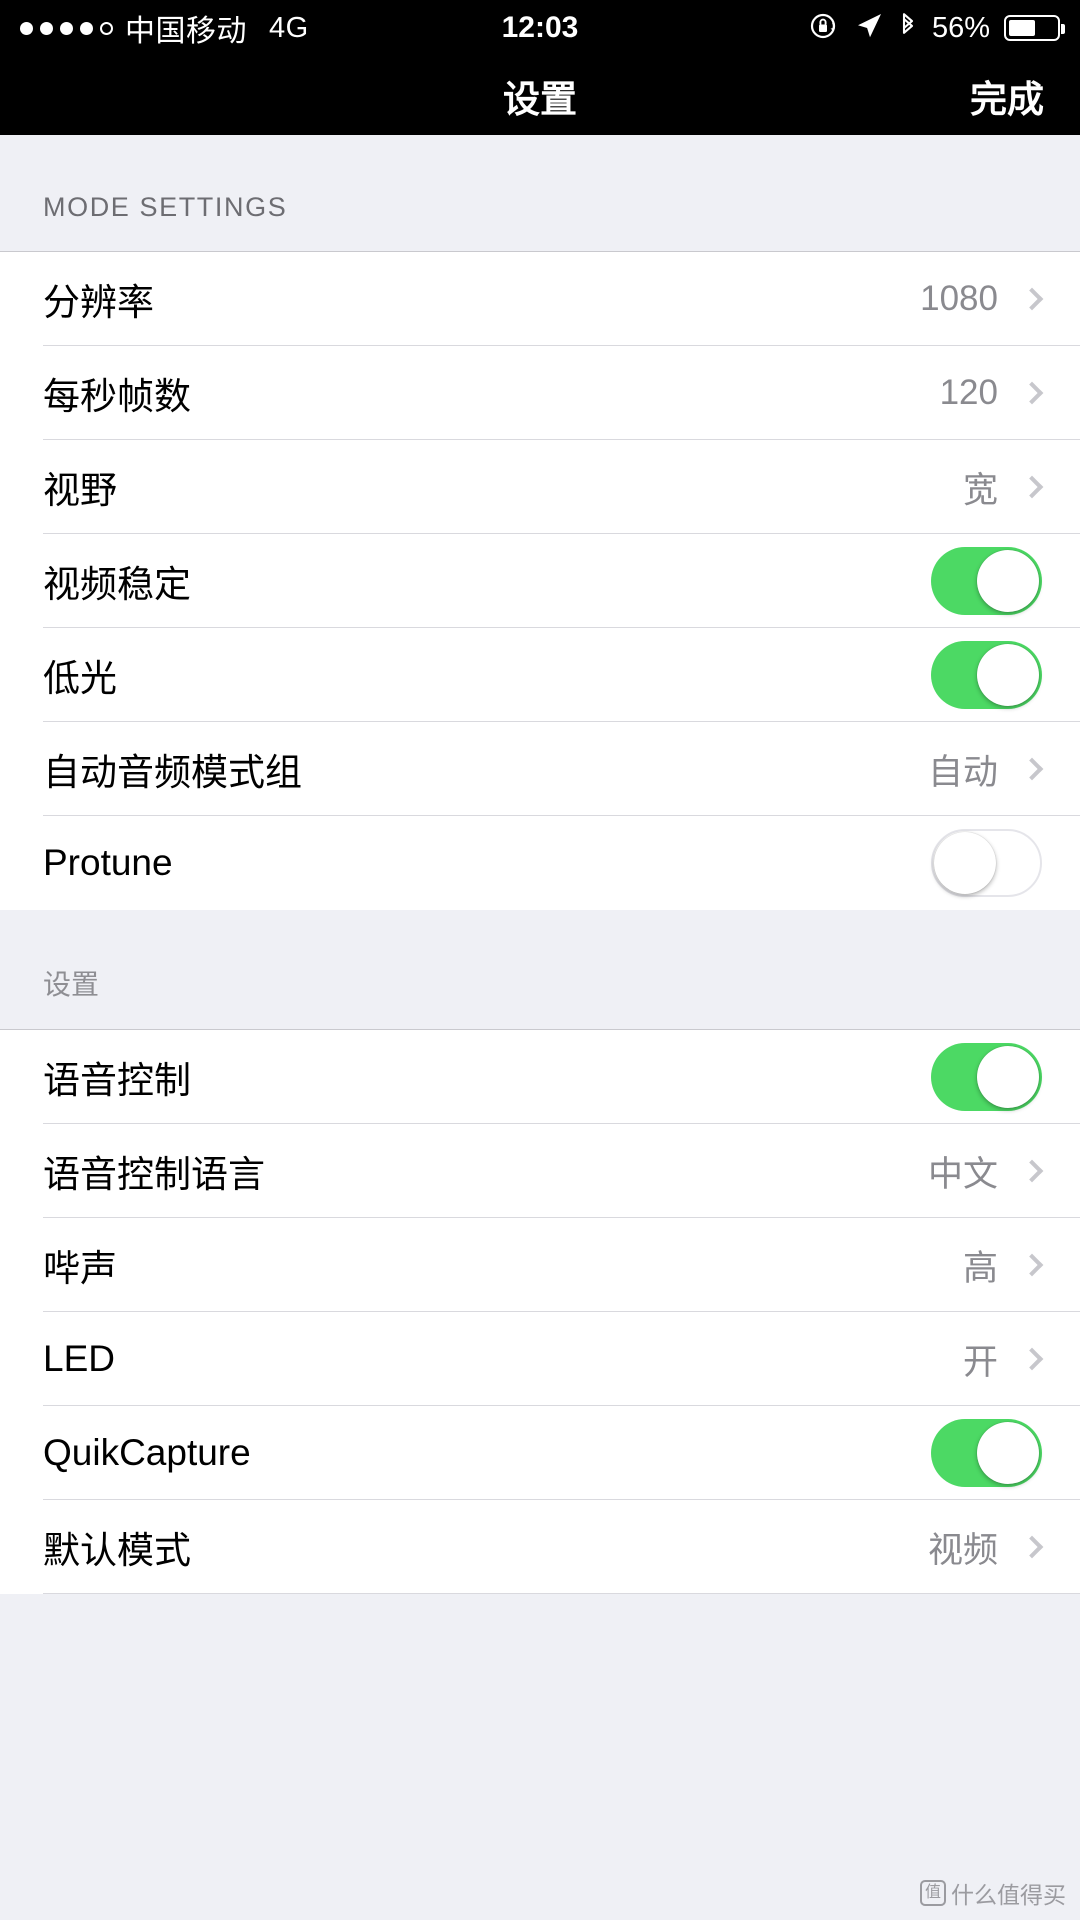 The image size is (1080, 1920). I want to click on row-value: 中文, so click(962, 1174).